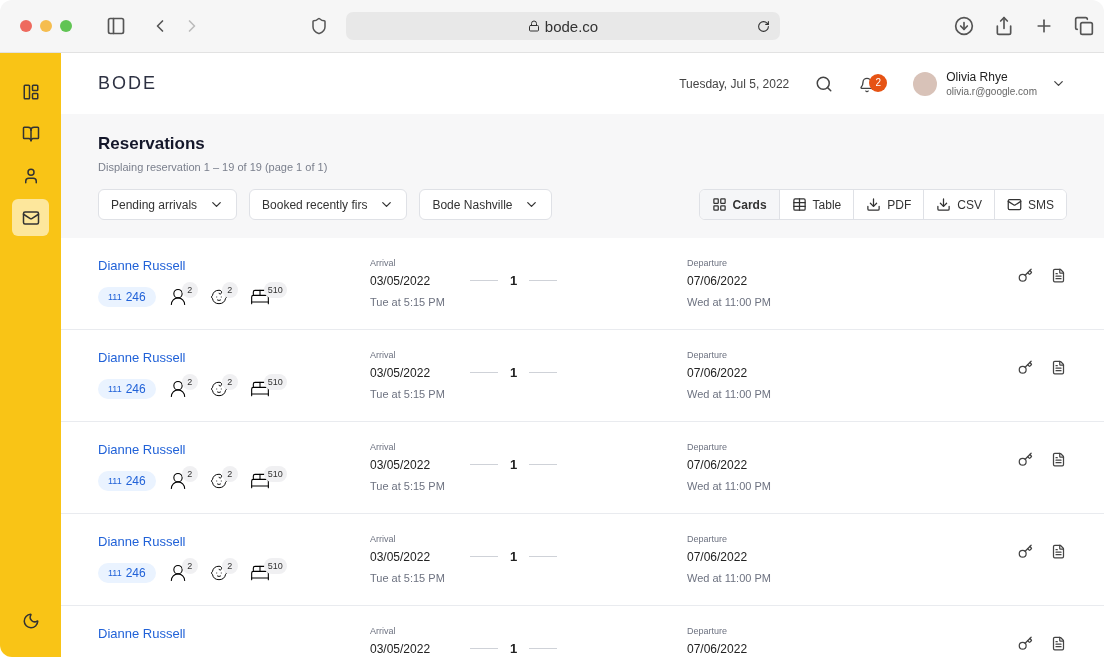  I want to click on view-button: SMS, so click(1030, 204).